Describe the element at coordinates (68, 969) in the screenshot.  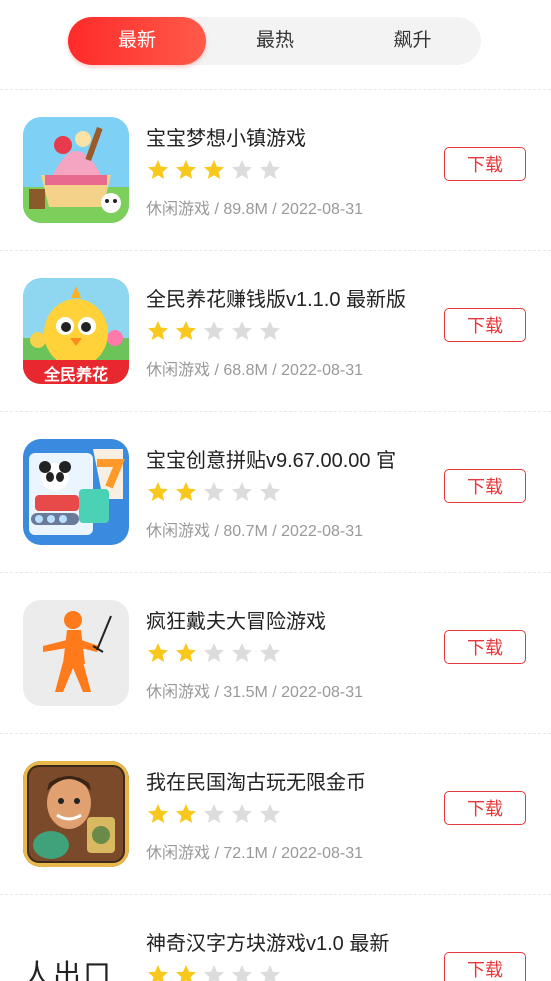
I see `icon-caption: 人出口` at that location.